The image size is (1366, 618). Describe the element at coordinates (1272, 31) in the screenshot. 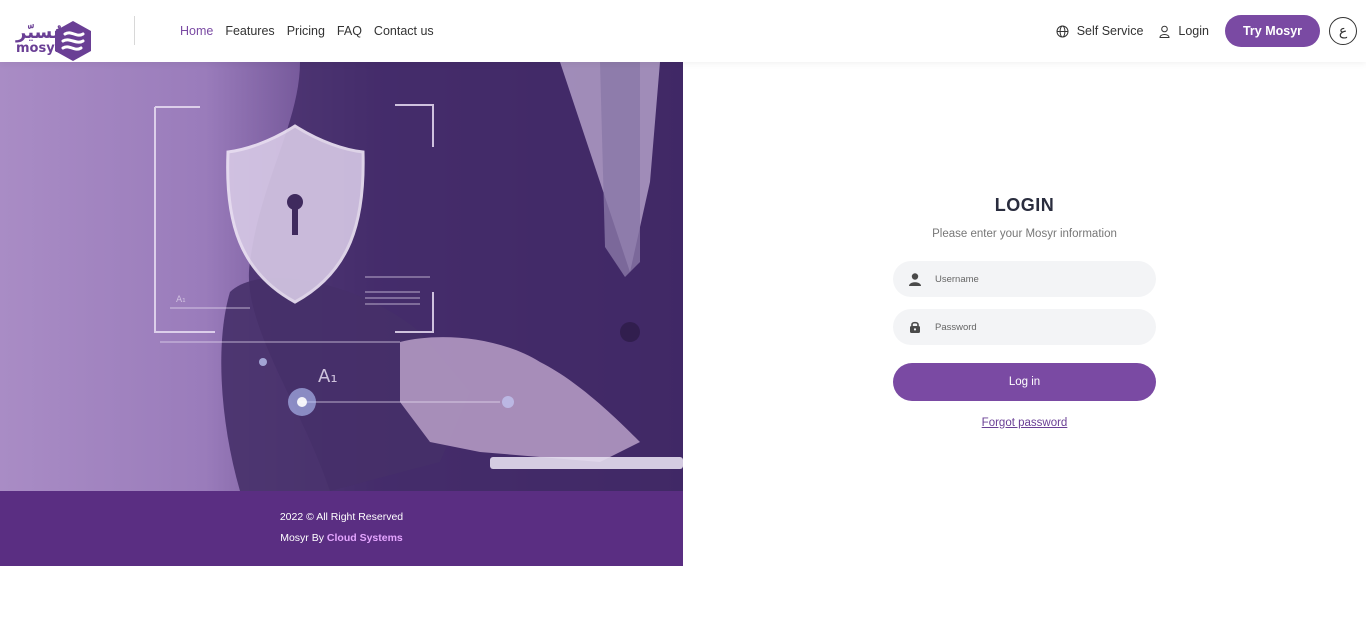

I see `try-mosyr-button: Try Mosyr` at that location.